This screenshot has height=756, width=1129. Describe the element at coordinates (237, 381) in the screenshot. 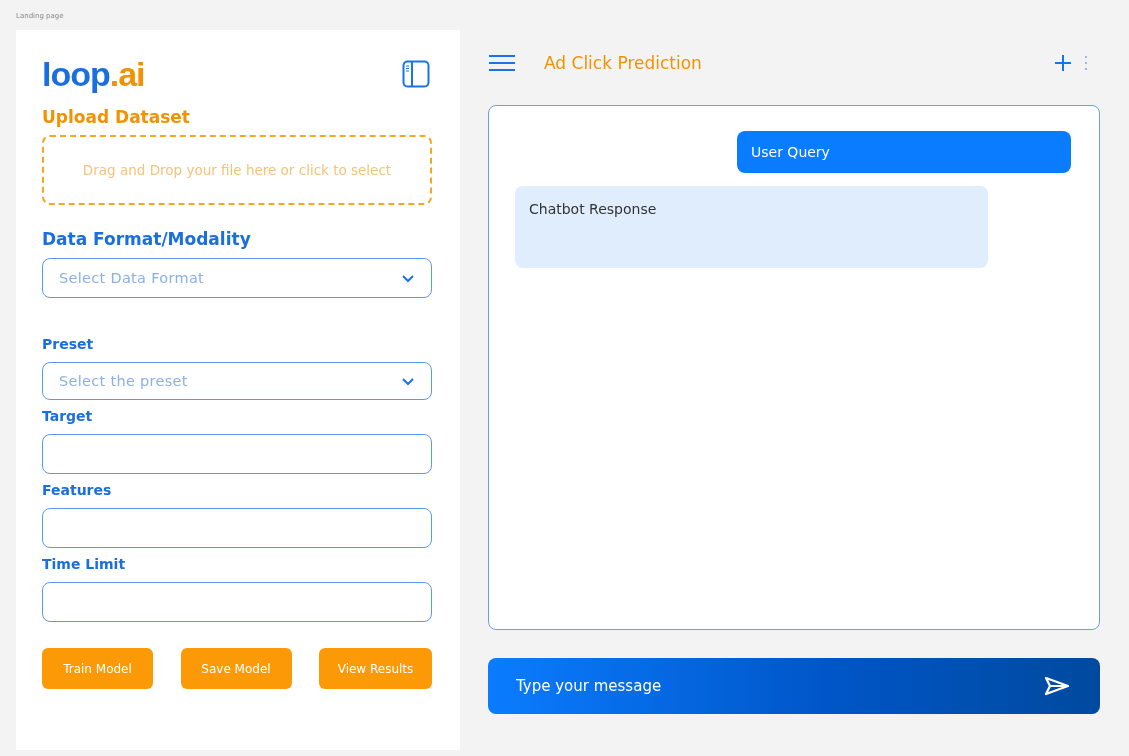

I see `select-field: Select the preset` at that location.